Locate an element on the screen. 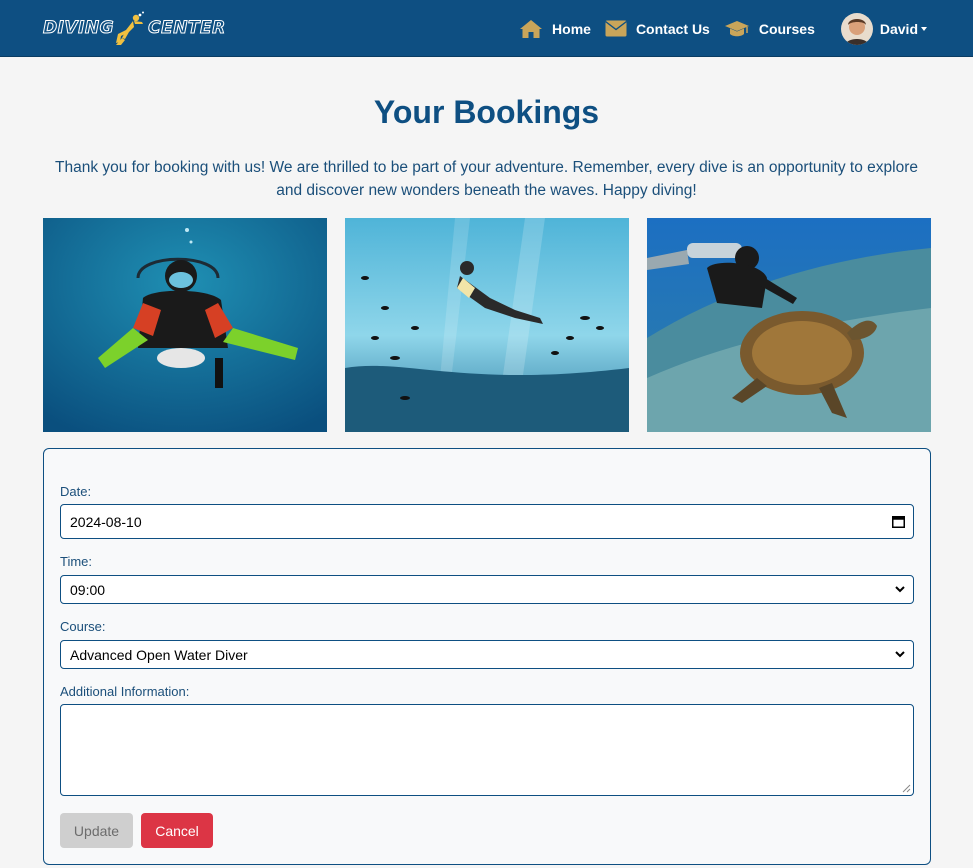 The height and width of the screenshot is (868, 973). page-title: Your Bookings is located at coordinates (486, 112).